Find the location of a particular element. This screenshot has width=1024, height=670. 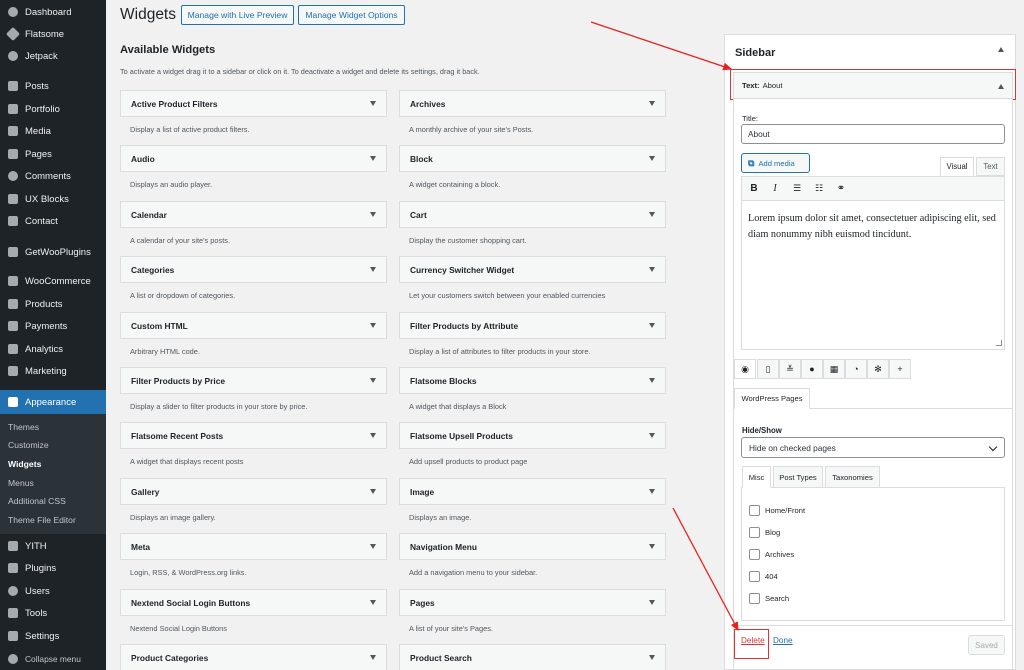

widget-item: Meta is located at coordinates (253, 546).